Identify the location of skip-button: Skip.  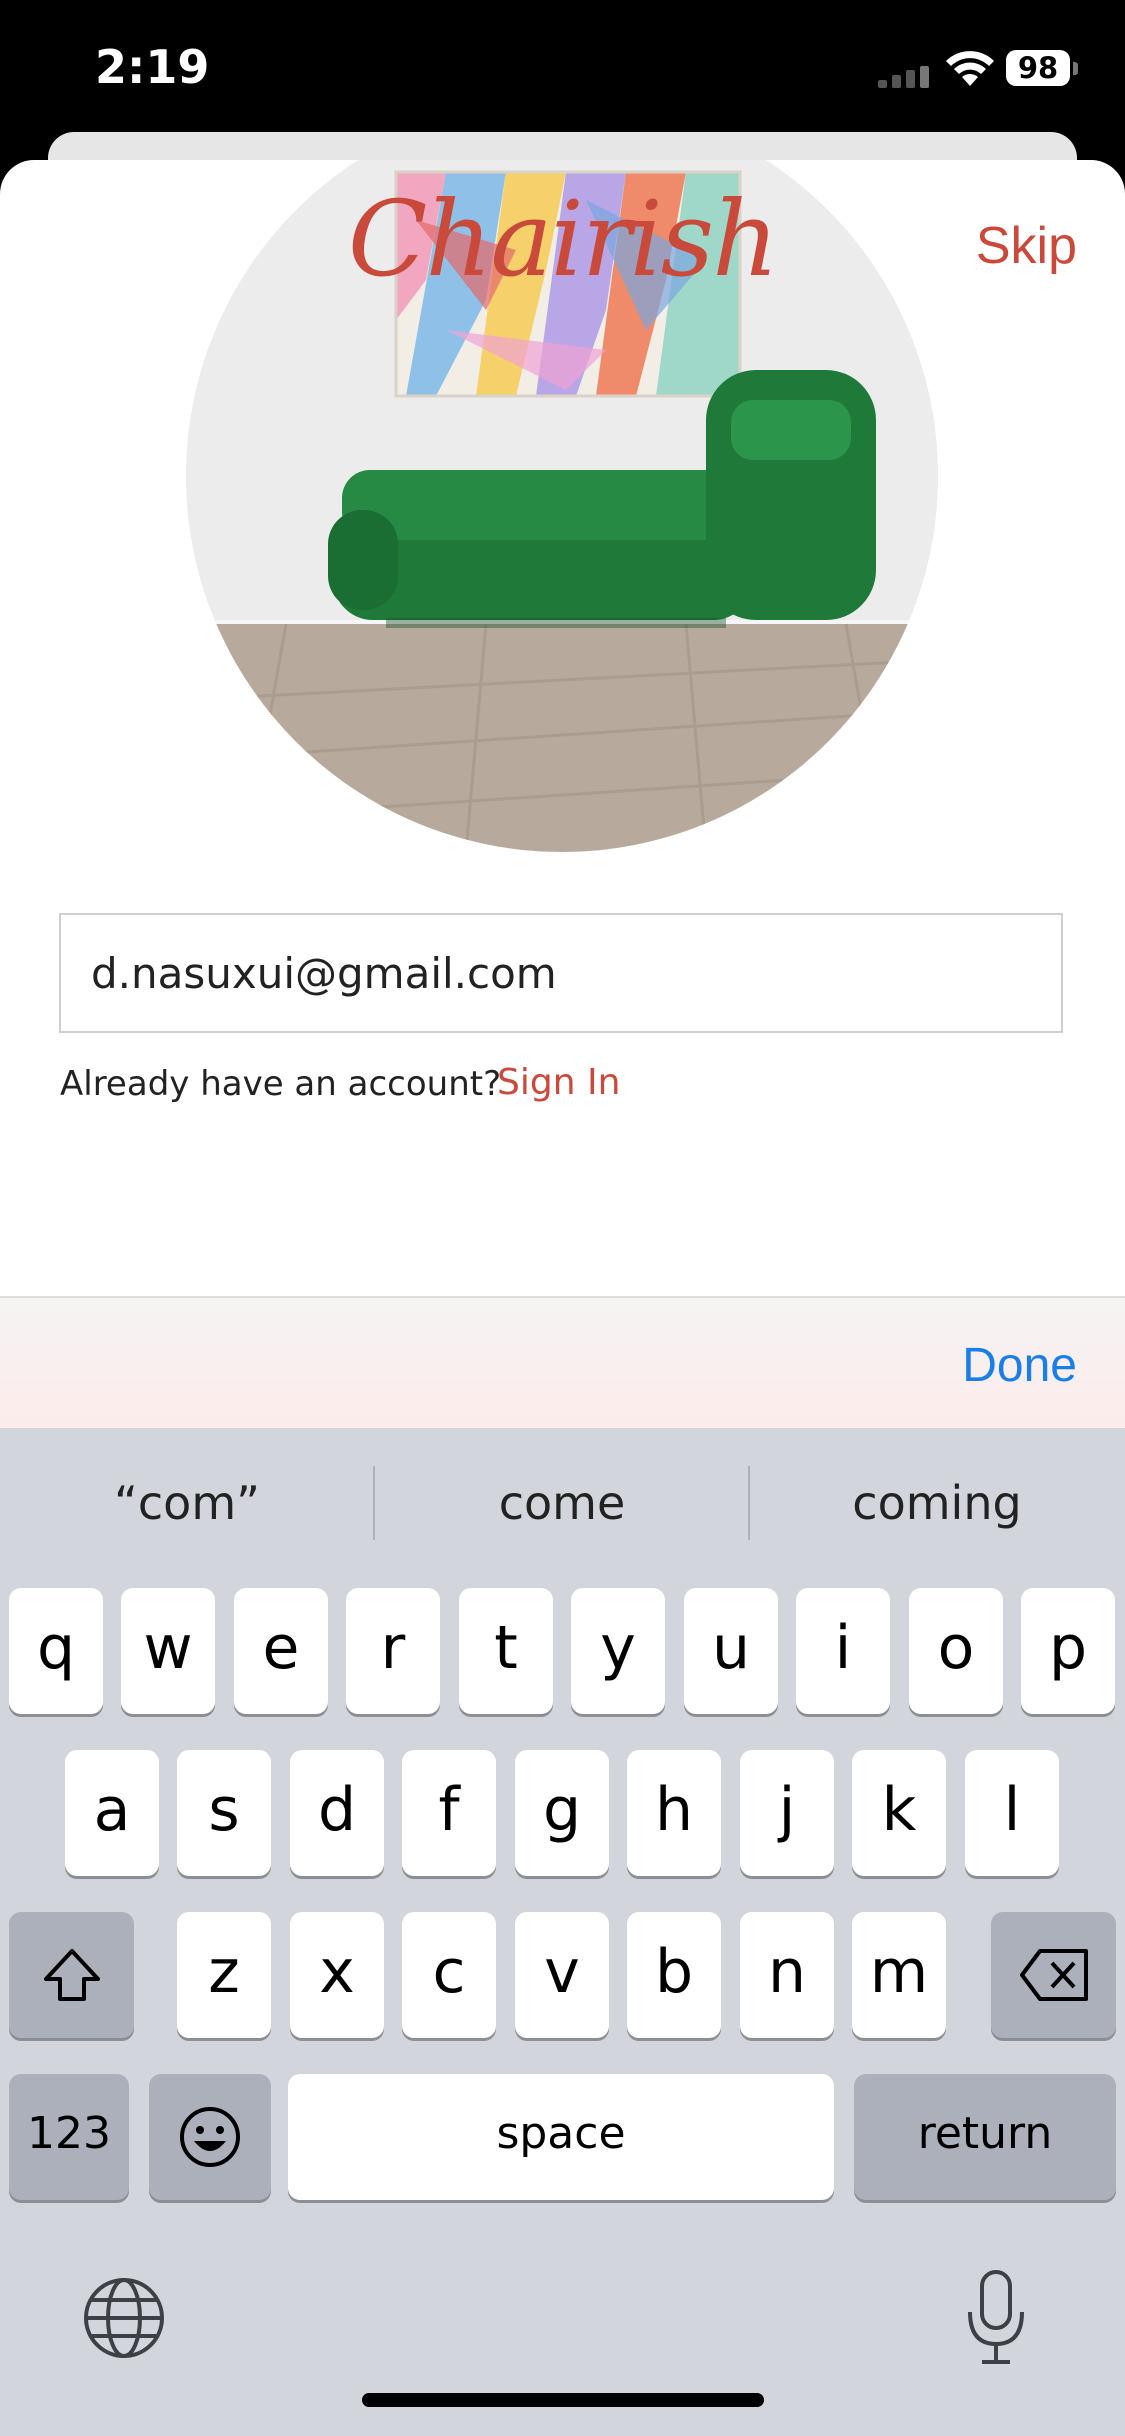
(1026, 246).